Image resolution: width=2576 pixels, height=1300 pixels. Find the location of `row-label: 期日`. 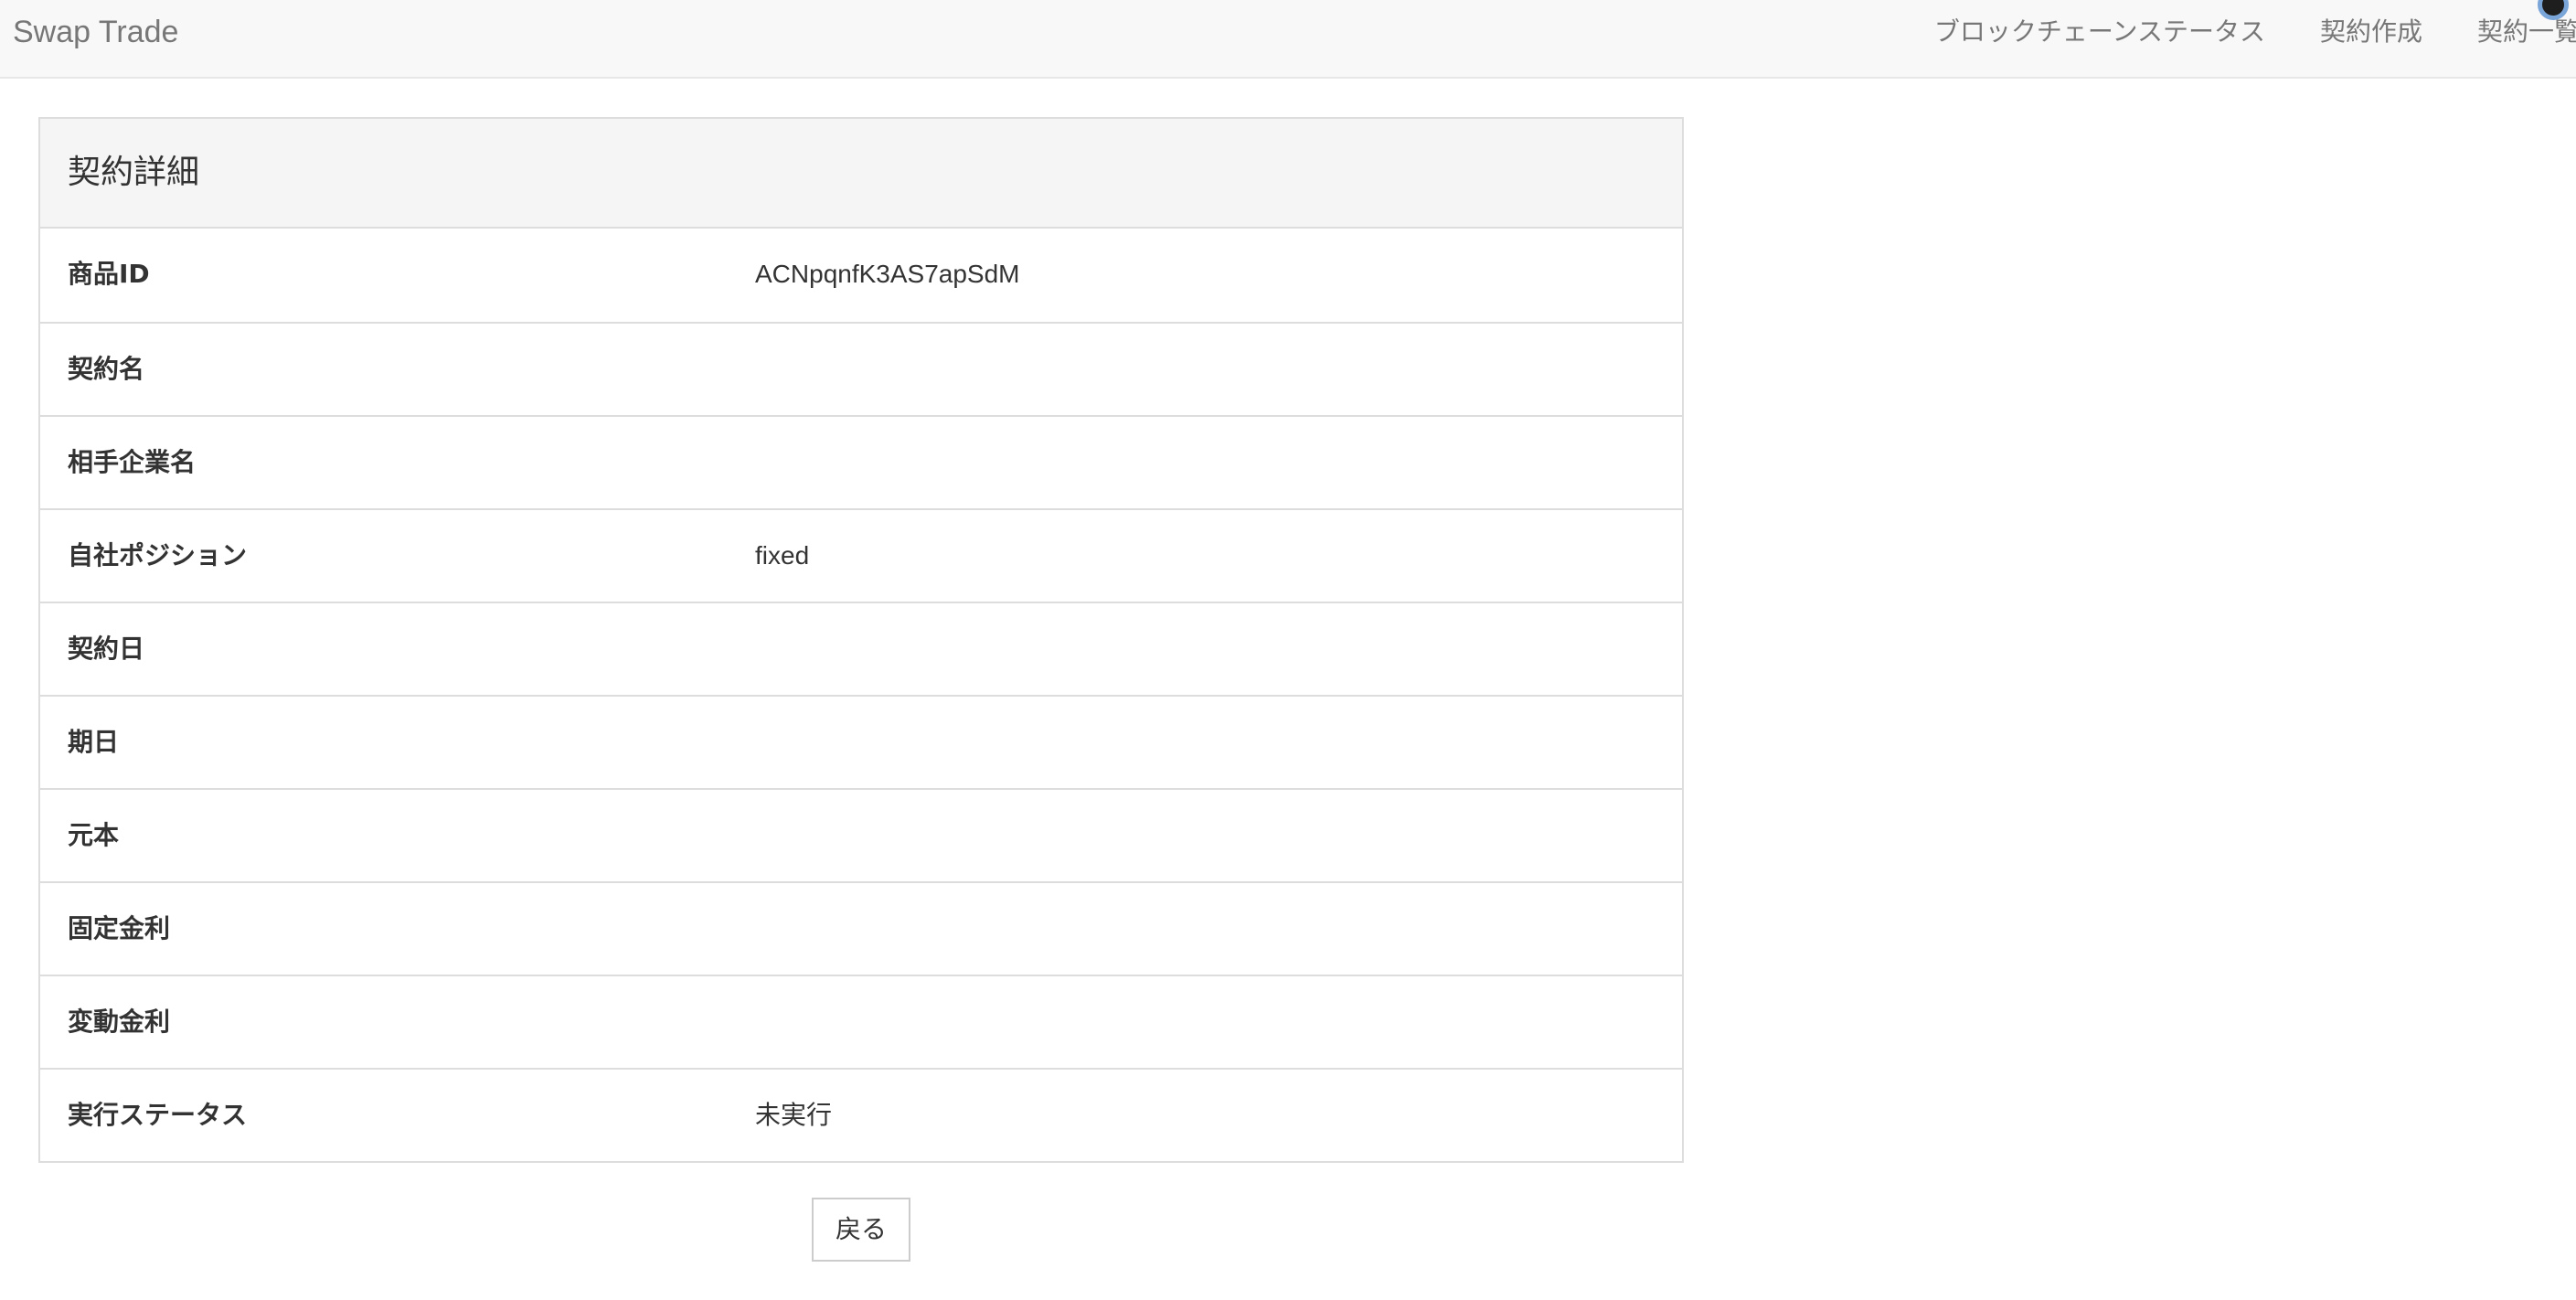

row-label: 期日 is located at coordinates (94, 742).